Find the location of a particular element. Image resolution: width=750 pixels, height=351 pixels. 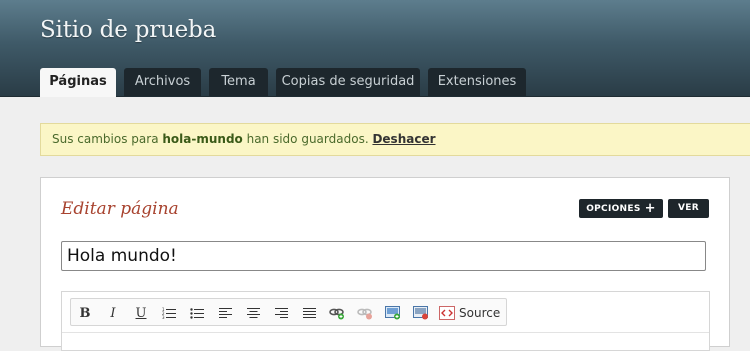

tab-paginas: Páginas is located at coordinates (78, 82).